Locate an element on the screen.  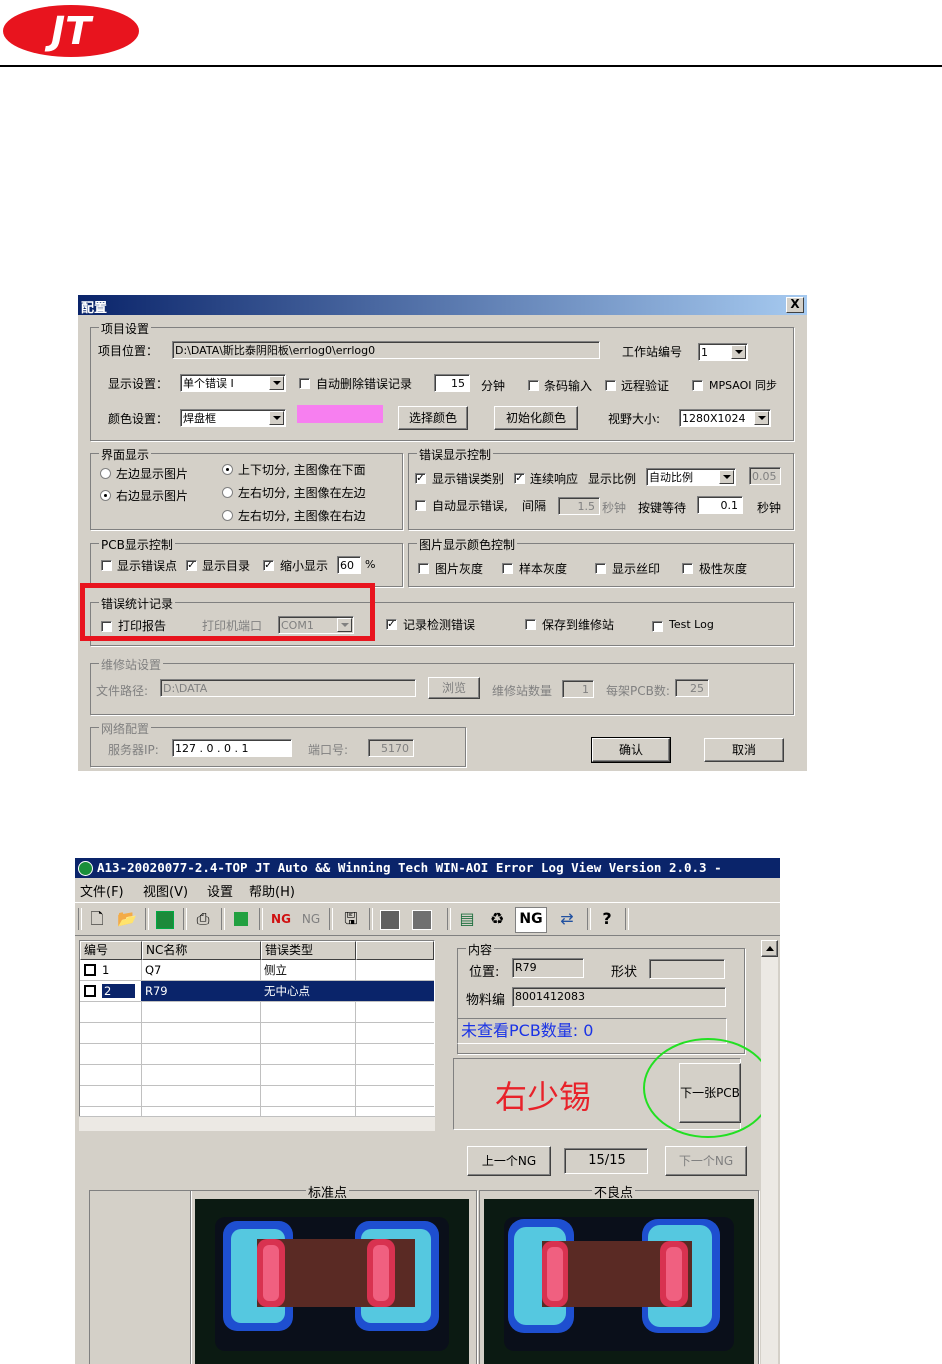
sample-gray-checkbox is located at coordinates (507, 568).